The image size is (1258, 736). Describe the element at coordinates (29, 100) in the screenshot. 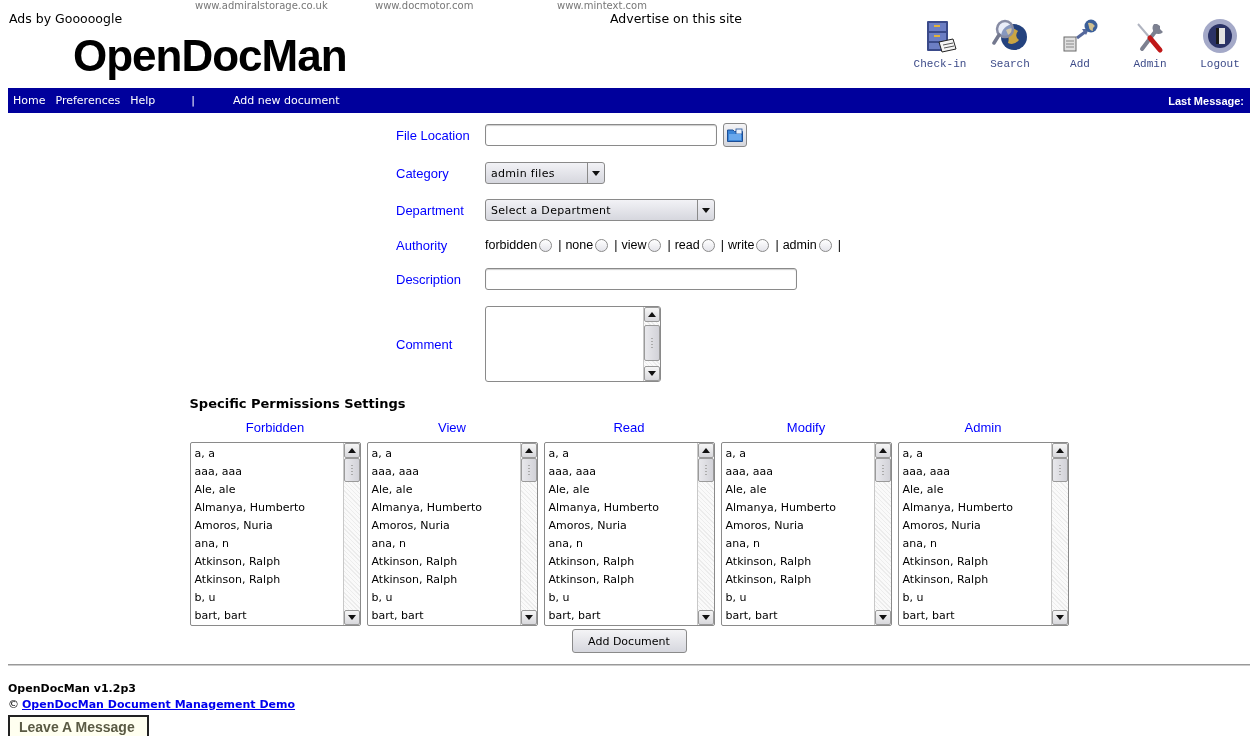

I see `nav-link: Home` at that location.